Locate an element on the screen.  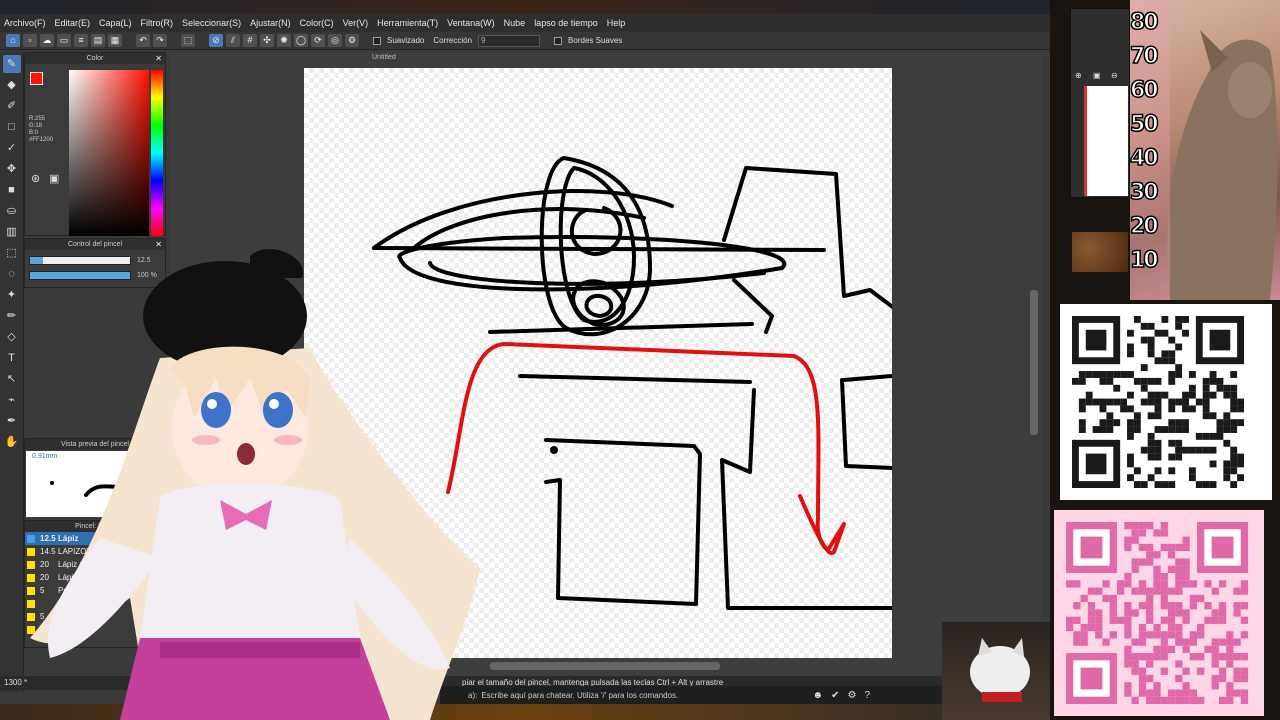
bucket-tool-icon: ⛀ is located at coordinates (12, 211).